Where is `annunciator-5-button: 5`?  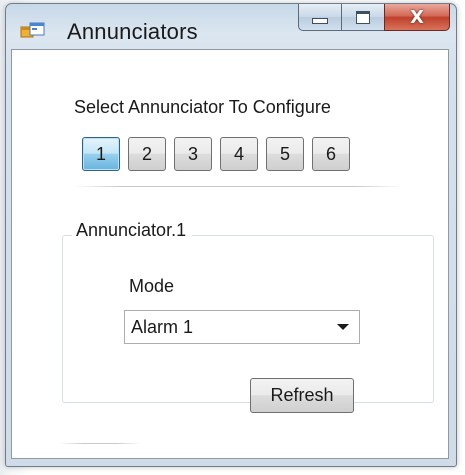
annunciator-5-button: 5 is located at coordinates (285, 154).